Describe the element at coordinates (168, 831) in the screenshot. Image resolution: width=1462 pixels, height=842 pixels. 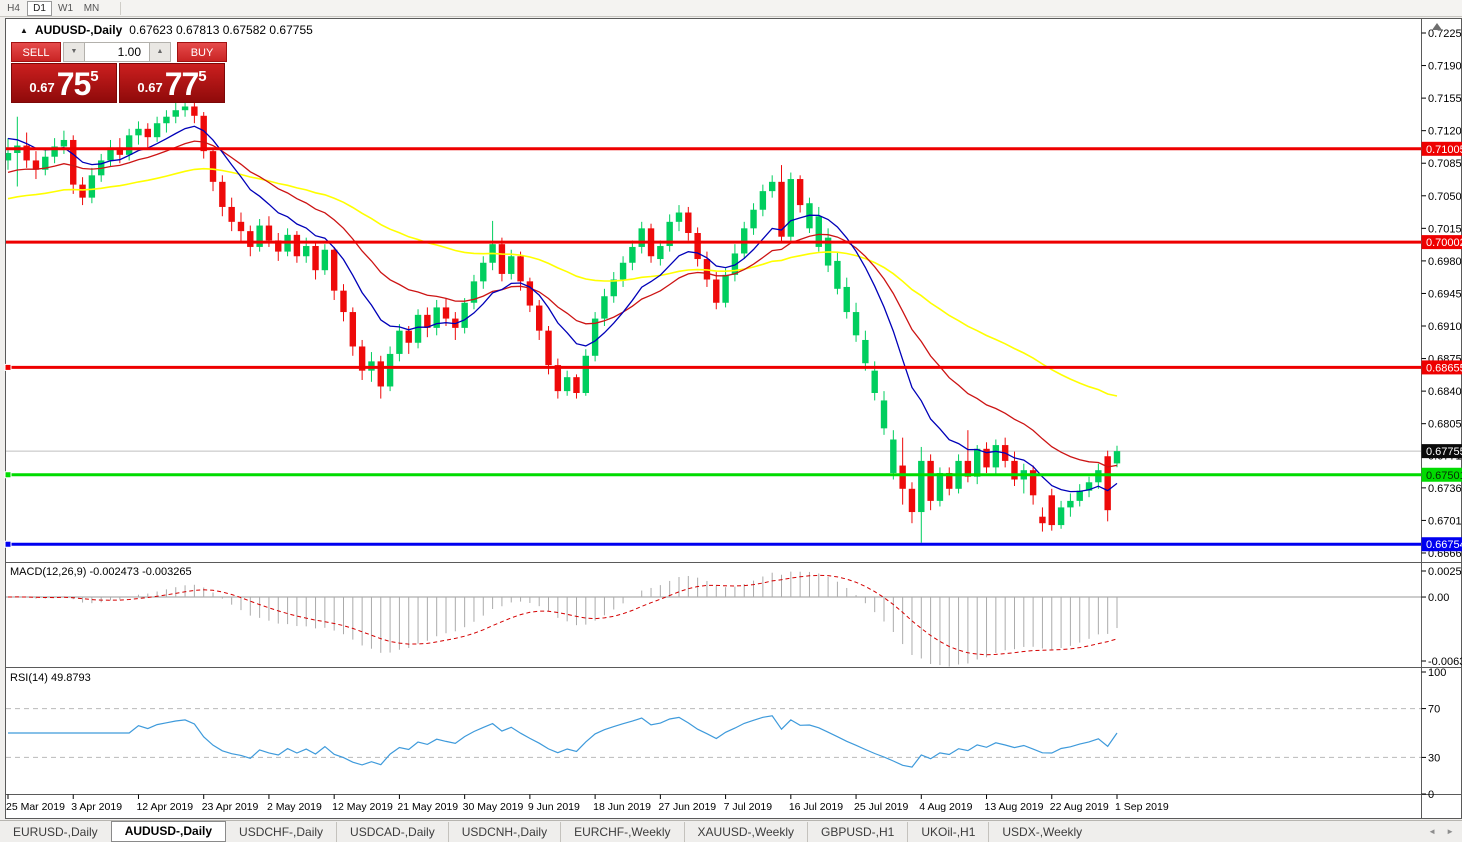
I see `chart-tab: AUDUSD-,Daily` at that location.